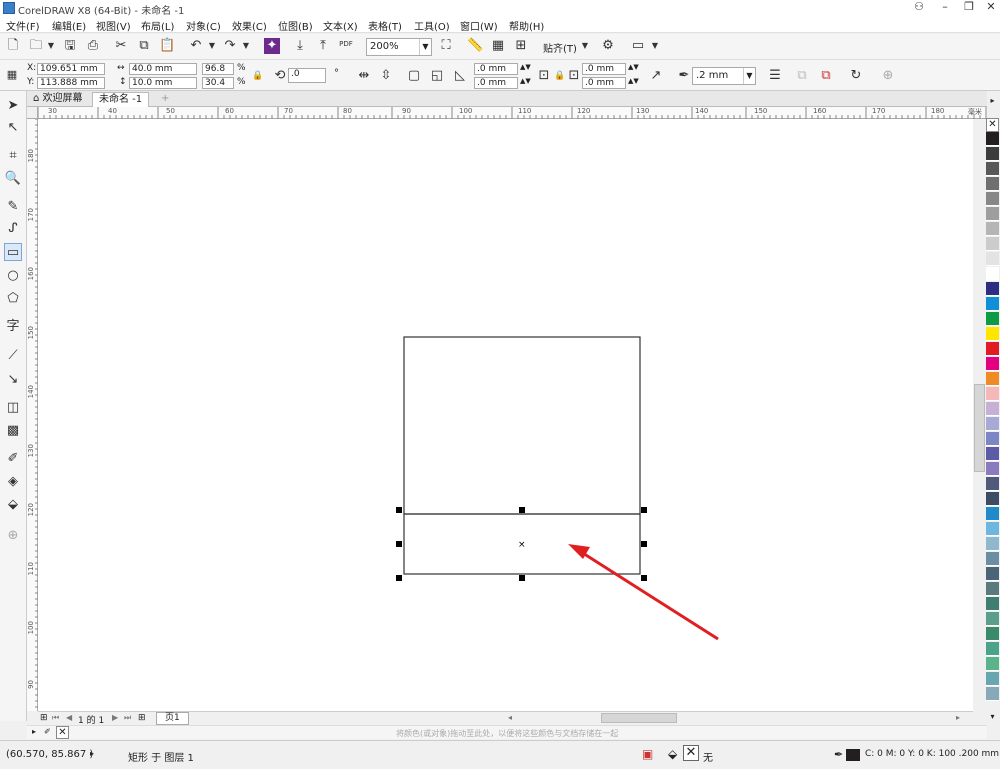  What do you see at coordinates (521, 46) in the screenshot?
I see `show-guidelines-icon: ⊞` at bounding box center [521, 46].